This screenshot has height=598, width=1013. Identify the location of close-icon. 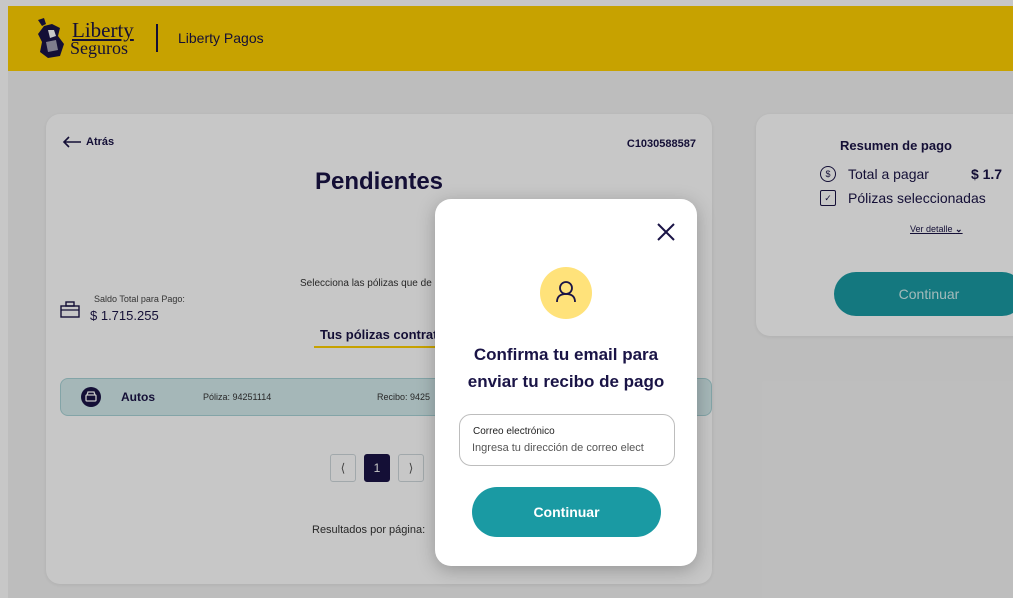
(666, 232).